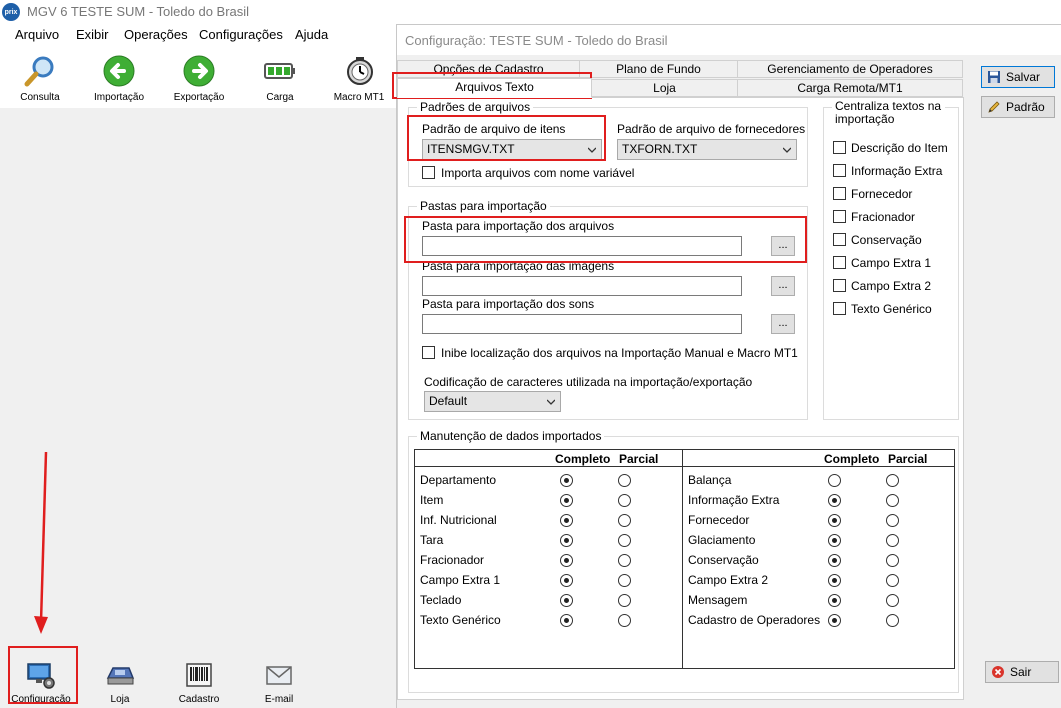  What do you see at coordinates (428, 172) in the screenshot?
I see `variable-name-checkbox` at bounding box center [428, 172].